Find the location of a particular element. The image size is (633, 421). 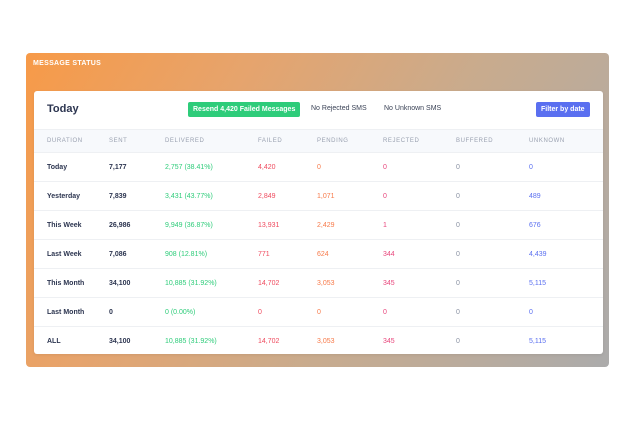

cell-failed: 0 is located at coordinates (287, 312).